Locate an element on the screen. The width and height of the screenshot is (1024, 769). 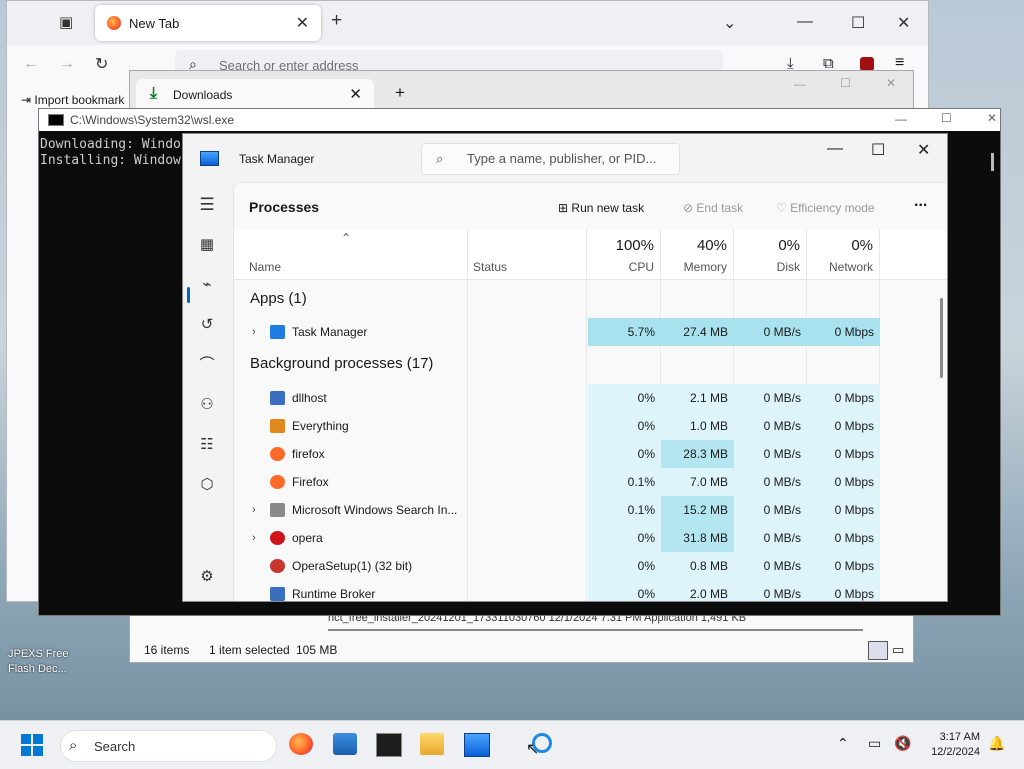
process-row: dllhost 0% 2.1 MB 0 MB/s 0 Mbps is located at coordinates (557, 398).